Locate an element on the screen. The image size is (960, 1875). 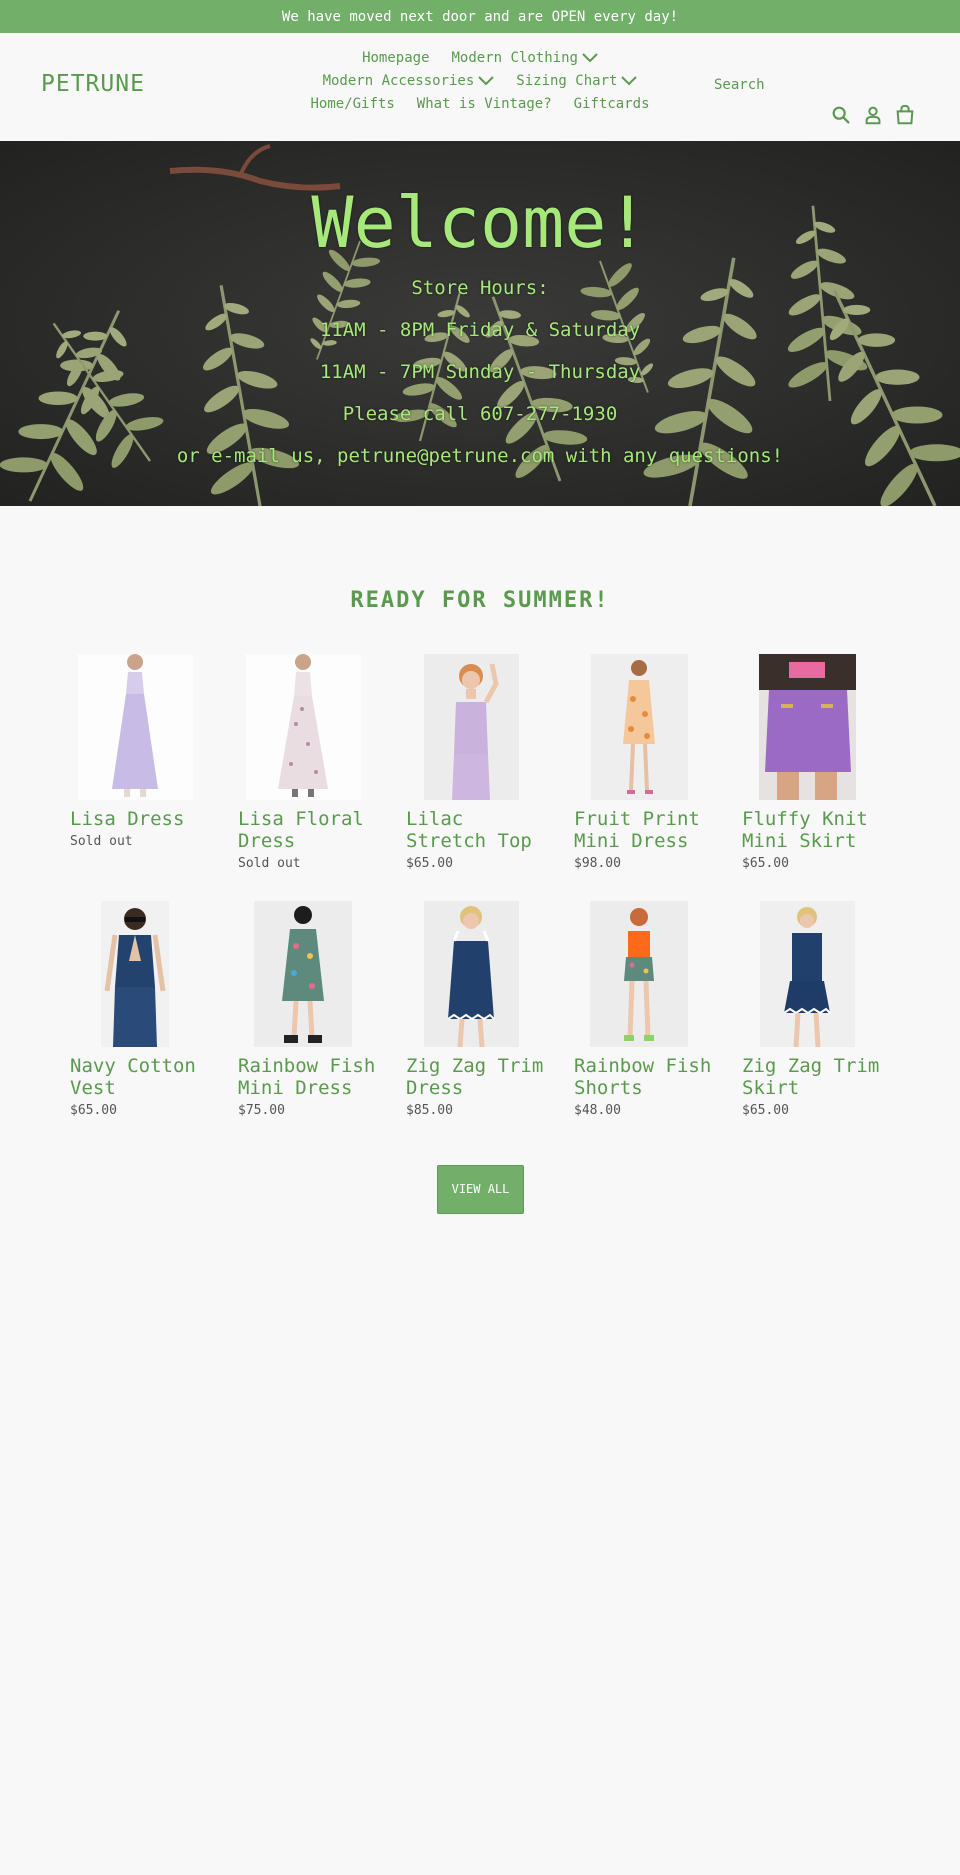
product-price: $48.00 is located at coordinates (597, 1110).